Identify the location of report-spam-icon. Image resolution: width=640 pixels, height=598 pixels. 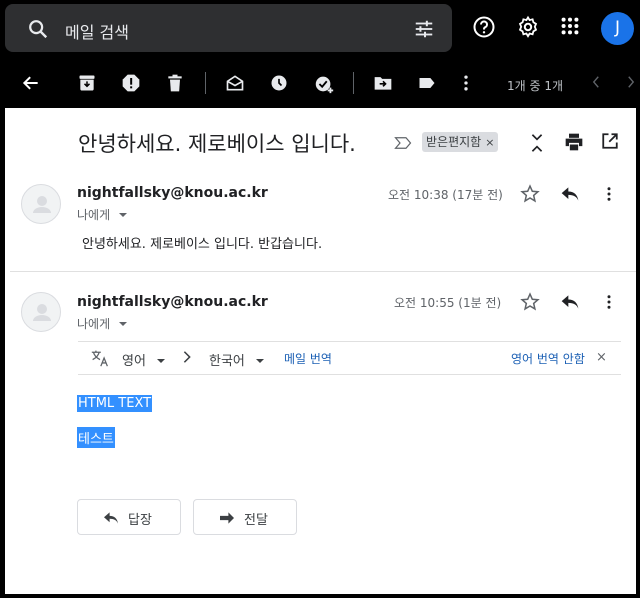
(131, 85).